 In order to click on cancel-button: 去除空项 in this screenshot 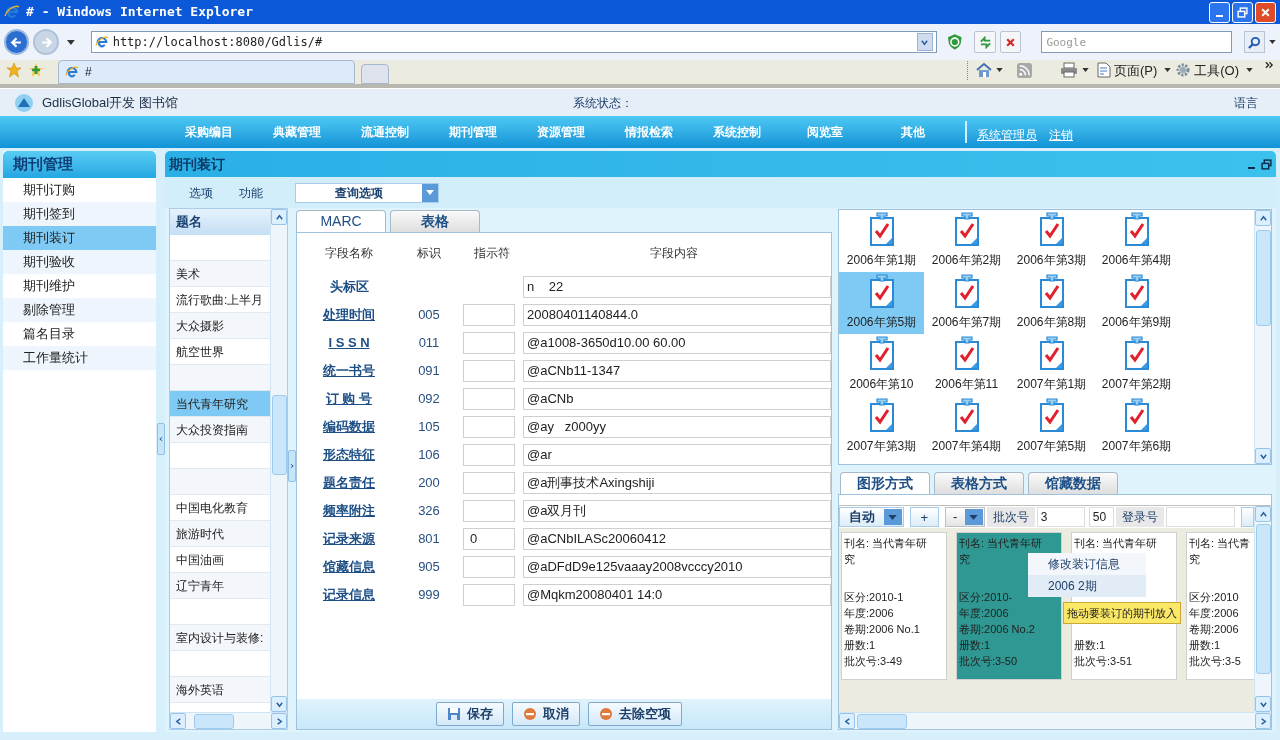, I will do `click(635, 714)`.